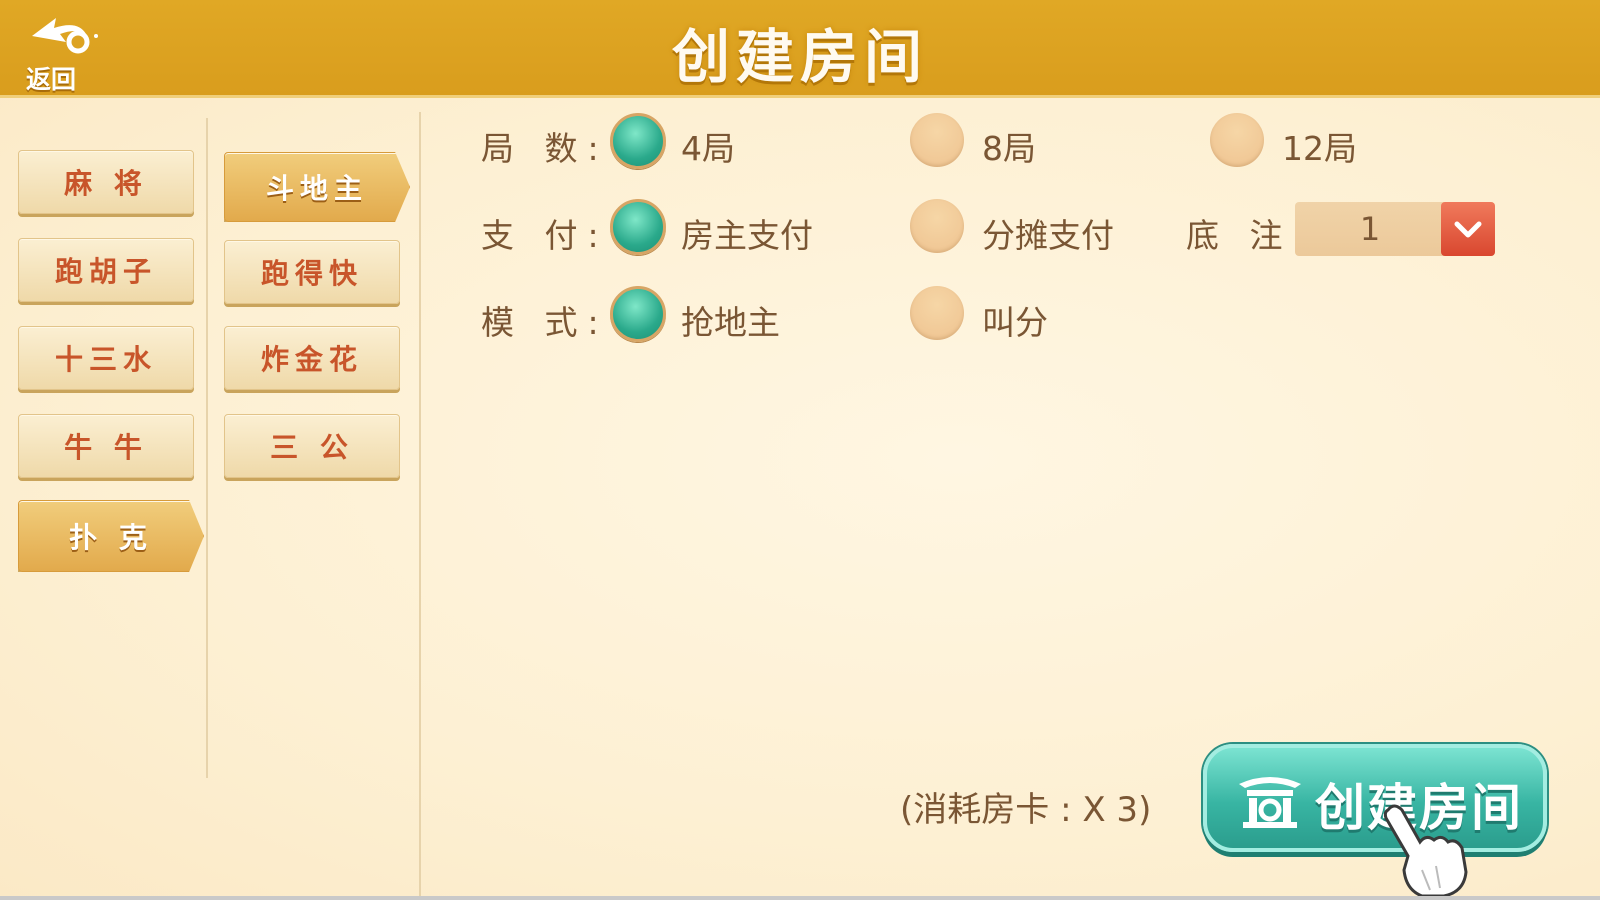 The image size is (1600, 900). What do you see at coordinates (730, 322) in the screenshot?
I see `mode-grab-landlord-label: 抢地主` at bounding box center [730, 322].